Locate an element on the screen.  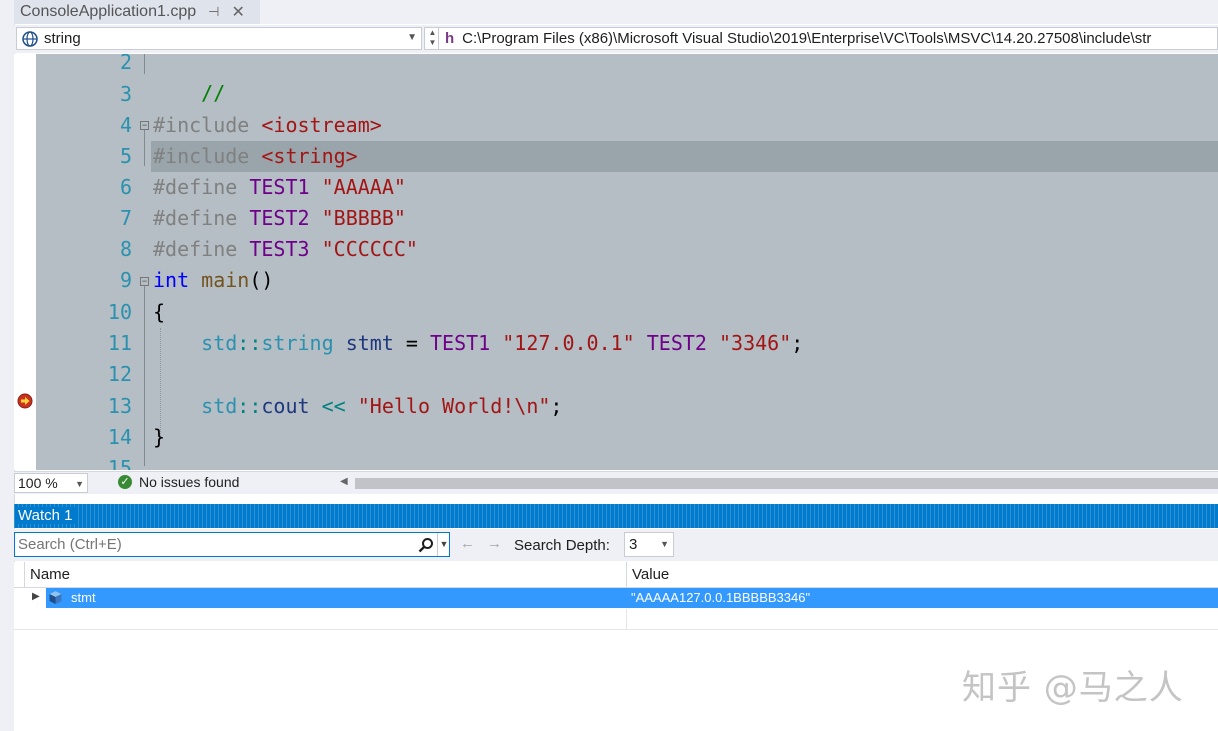
watch-row: ▶ stmt "AAAAA127.0.0.1BBBBB3346" is located at coordinates (616, 598).